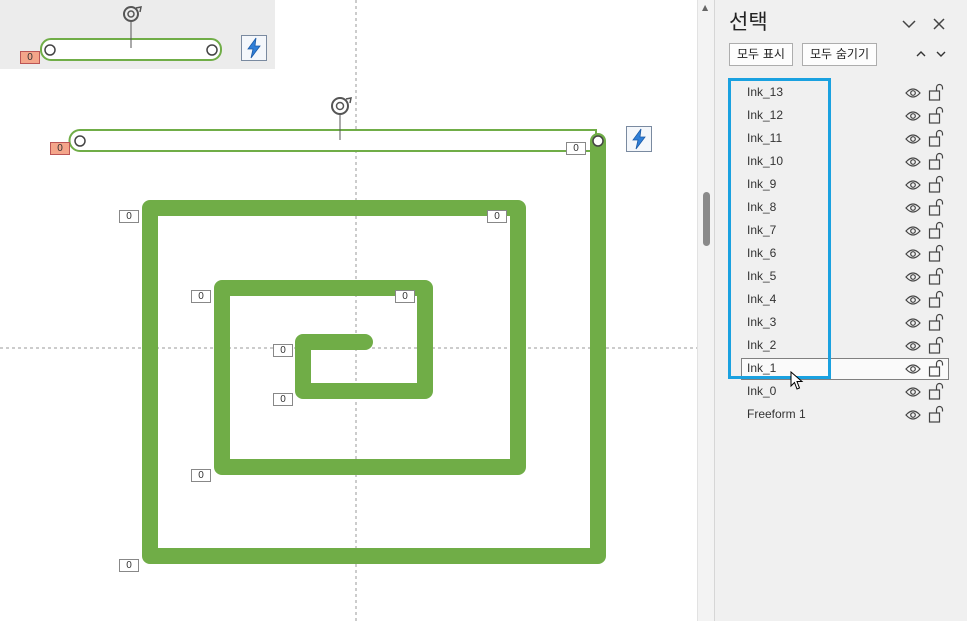 Image resolution: width=967 pixels, height=621 pixels. I want to click on vertical-scrollbar: ▲, so click(705, 310).